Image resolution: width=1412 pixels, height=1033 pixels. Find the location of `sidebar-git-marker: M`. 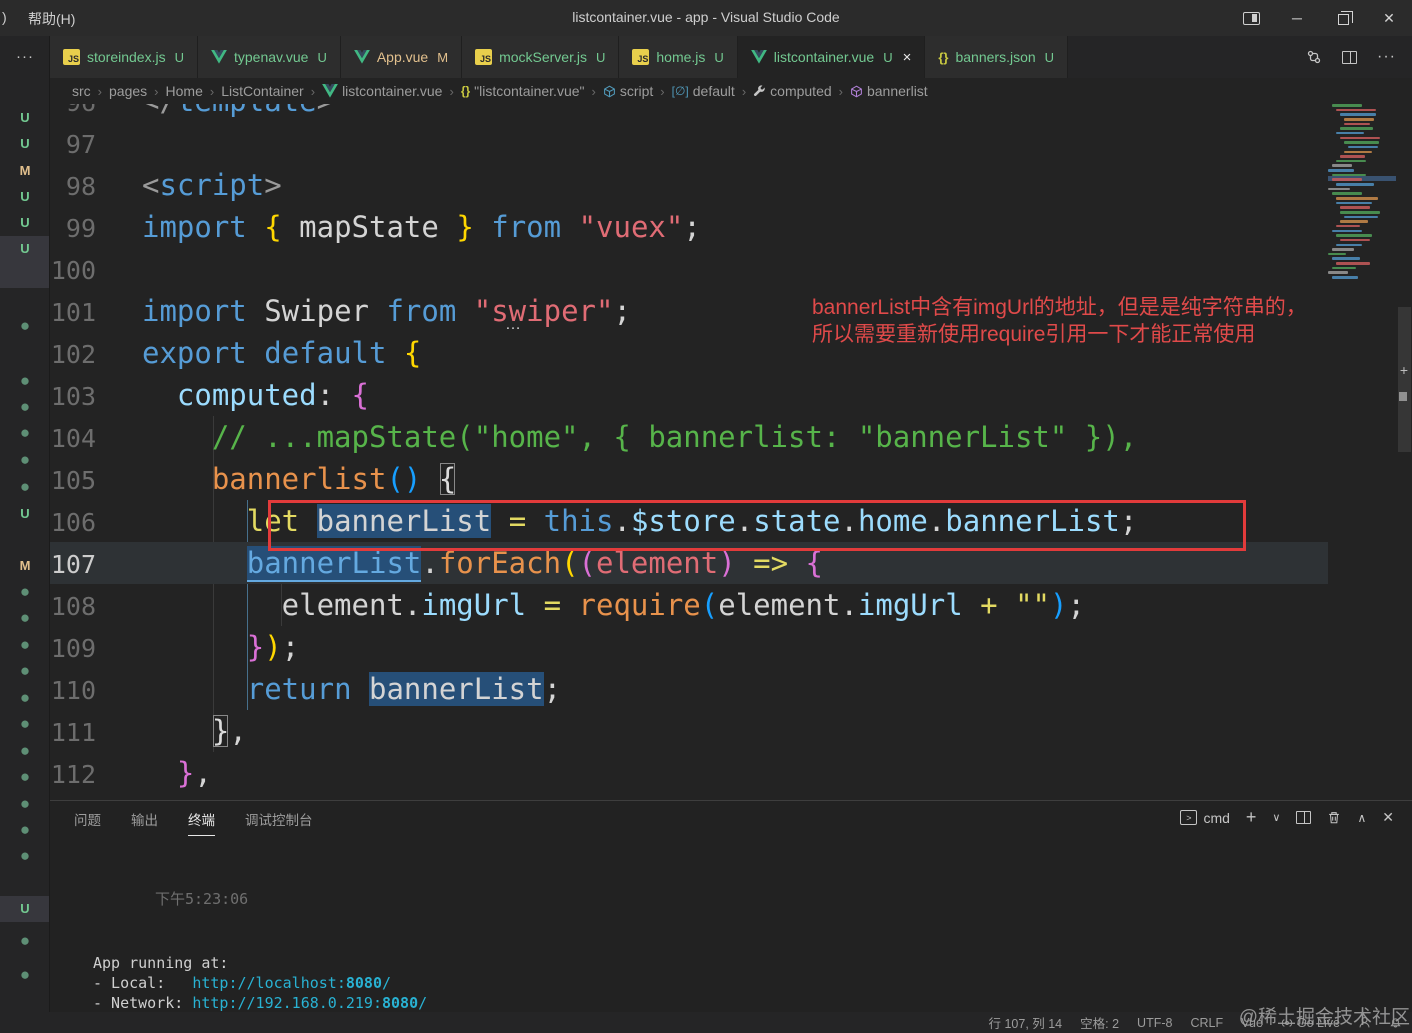

sidebar-git-marker: M is located at coordinates (25, 565).